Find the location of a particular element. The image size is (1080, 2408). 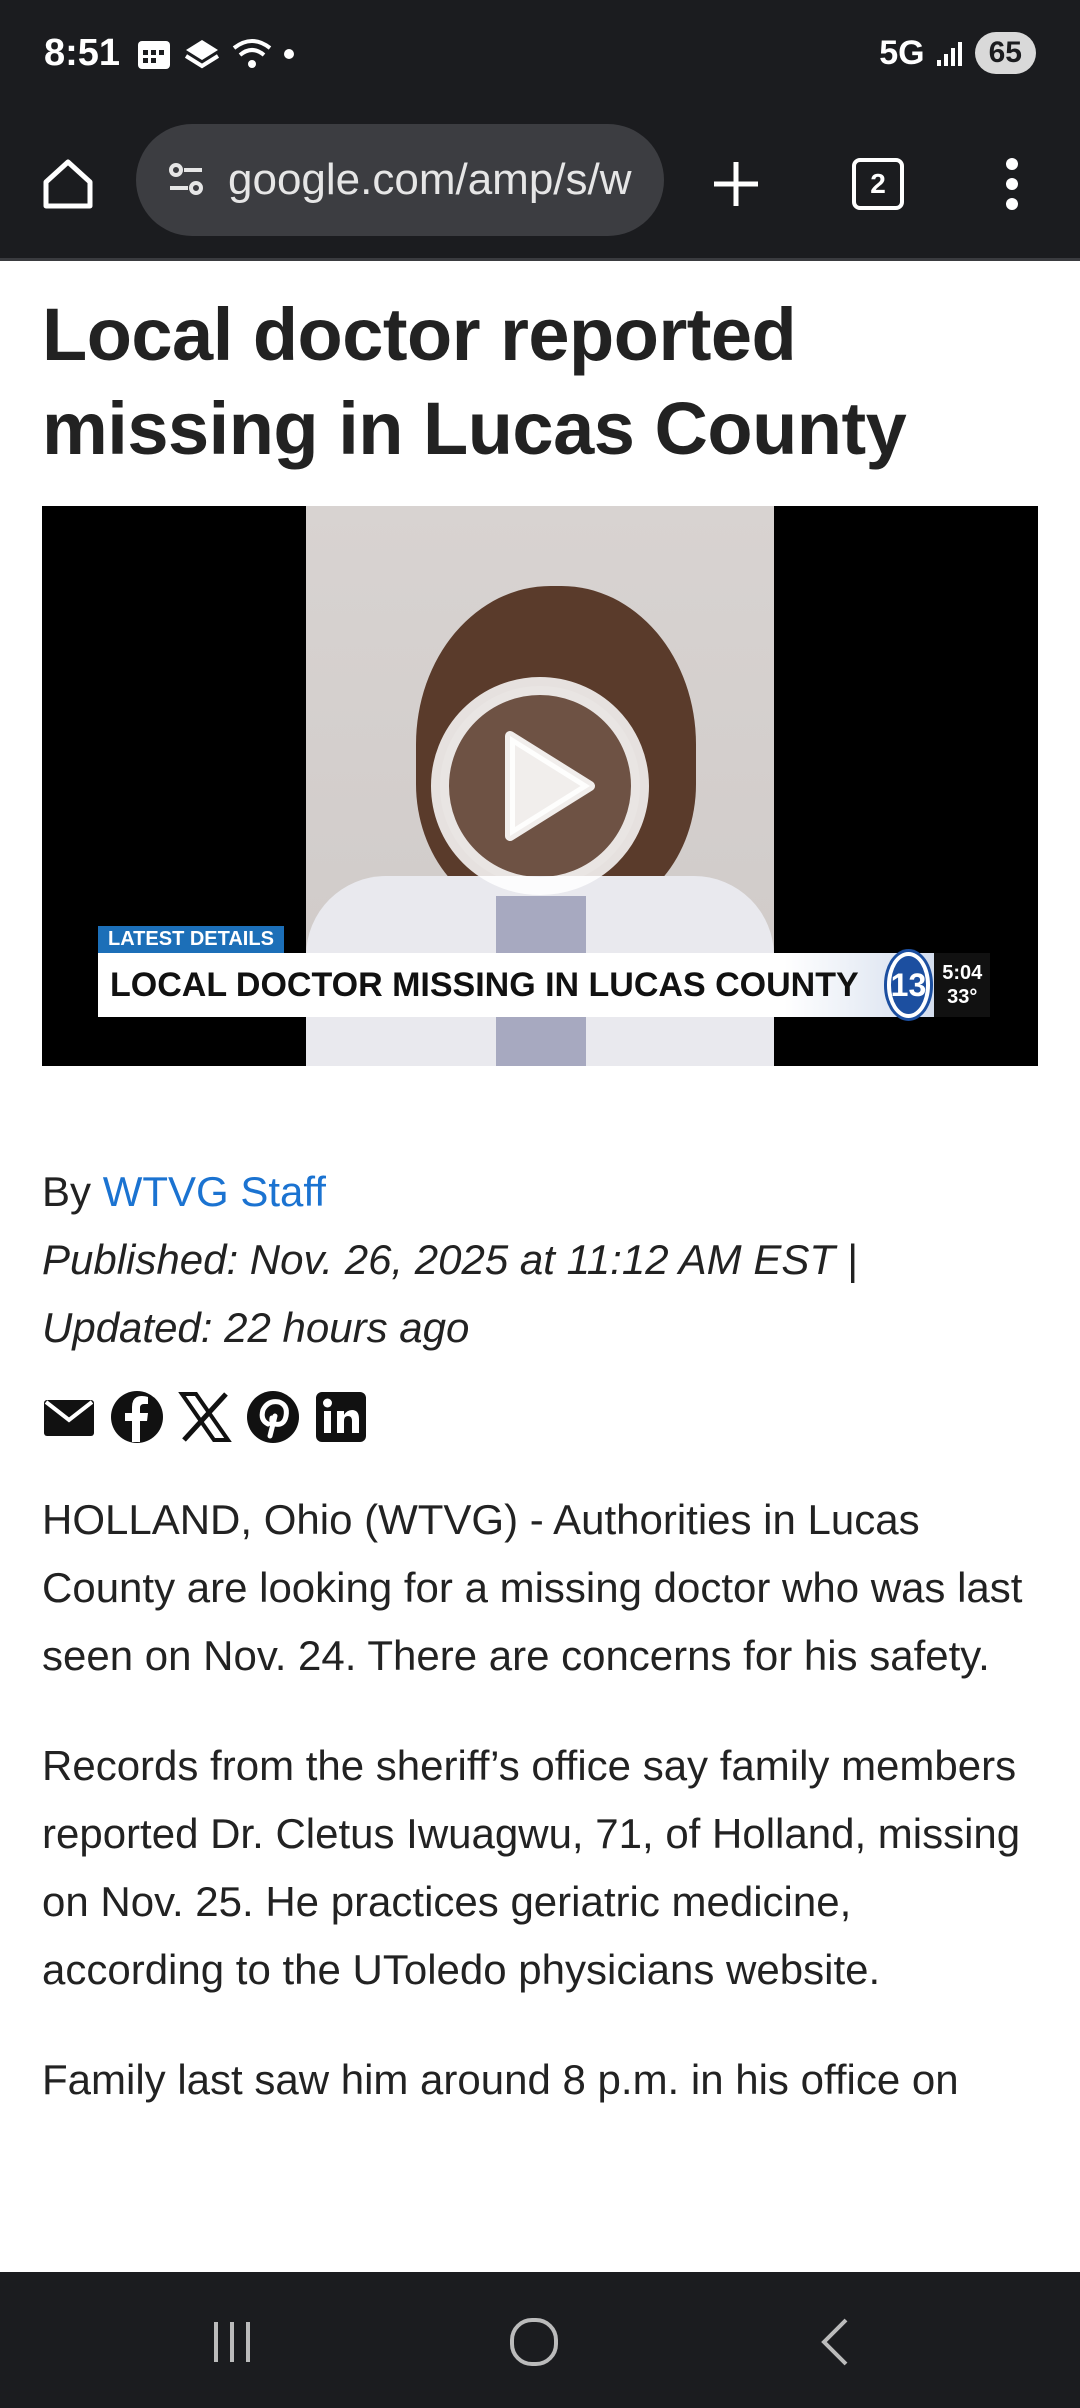

address-bar: google.com/amp/s/w is located at coordinates (400, 180).